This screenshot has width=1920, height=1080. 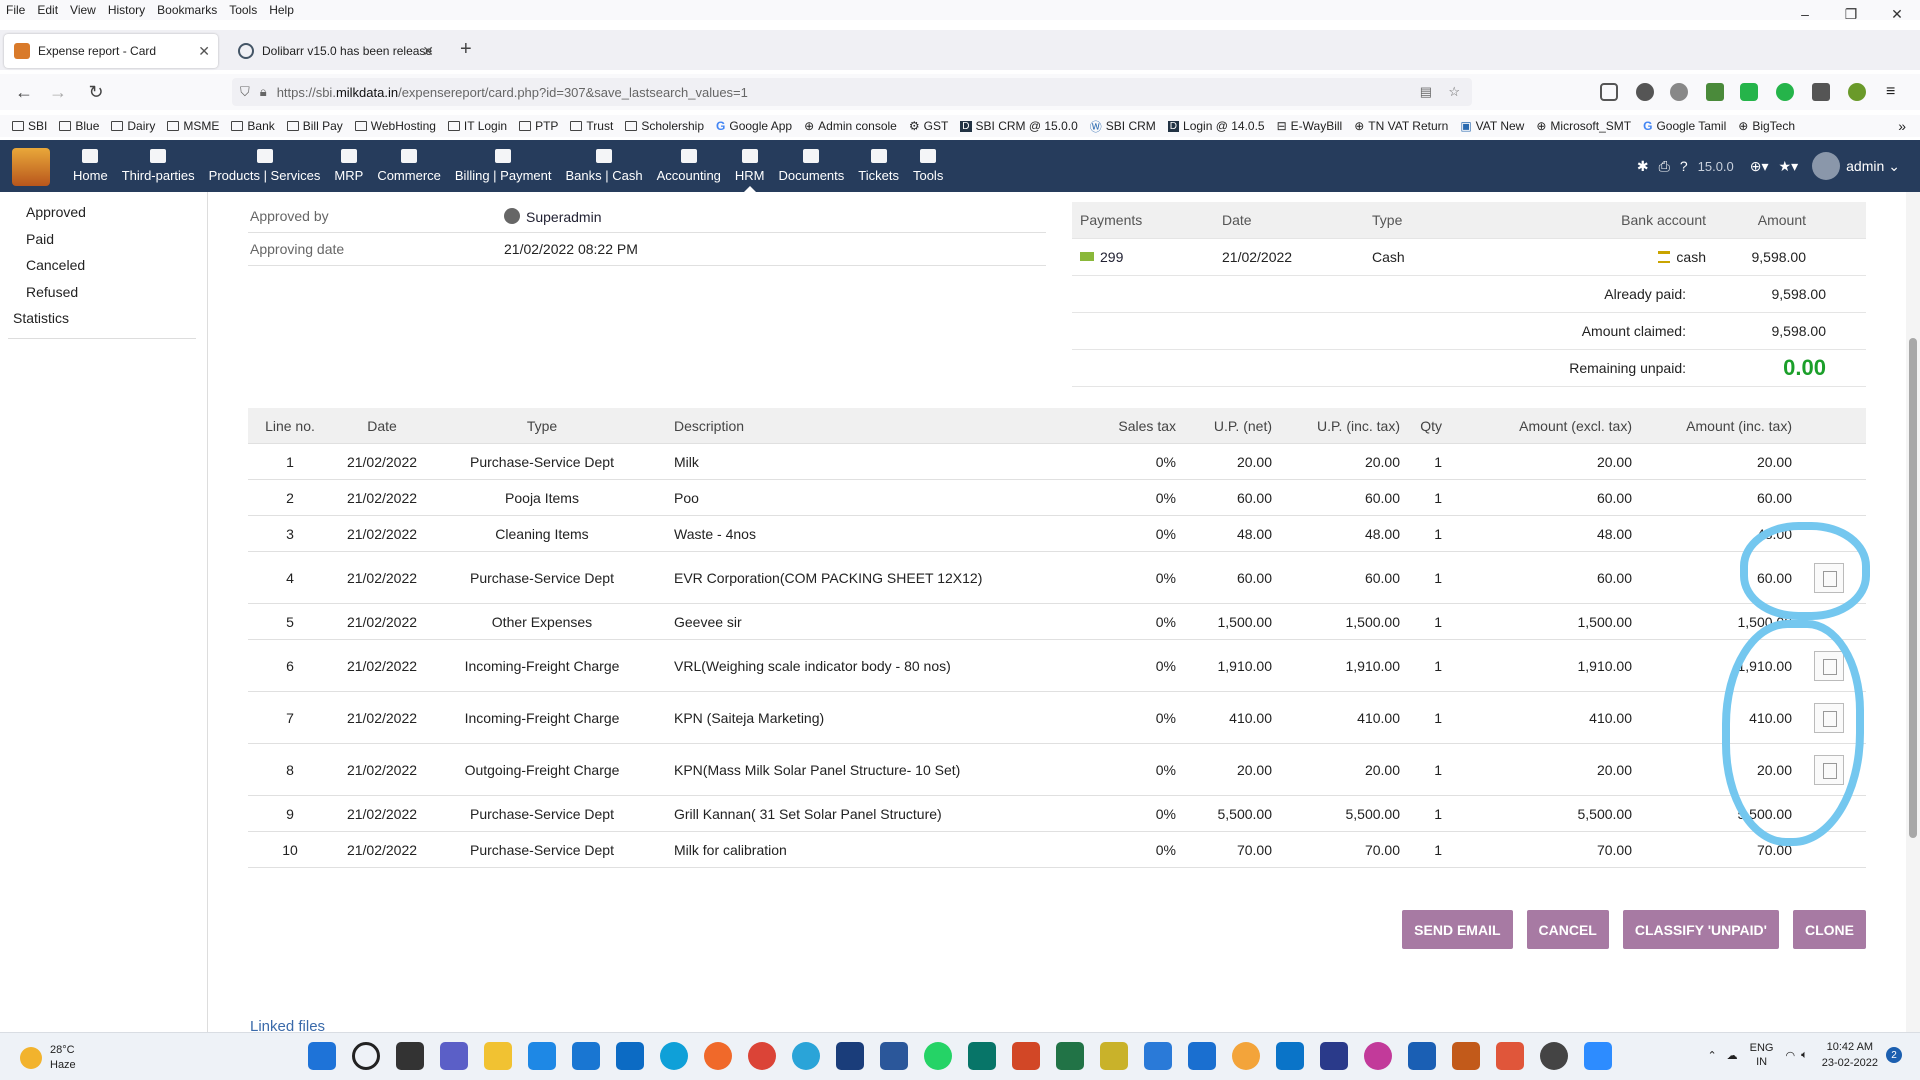 I want to click on bookmark-item: Bank, so click(x=253, y=126).